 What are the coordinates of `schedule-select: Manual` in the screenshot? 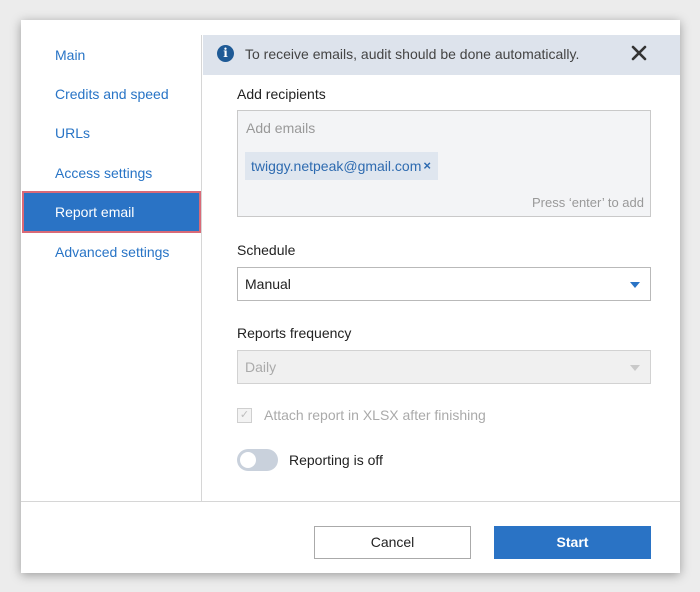 It's located at (444, 284).